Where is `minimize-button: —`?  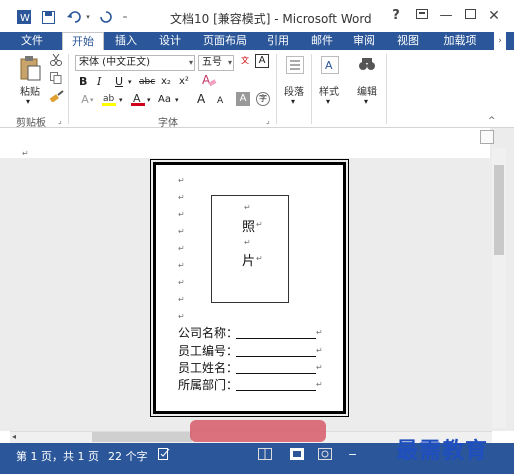
minimize-button: — is located at coordinates (446, 16).